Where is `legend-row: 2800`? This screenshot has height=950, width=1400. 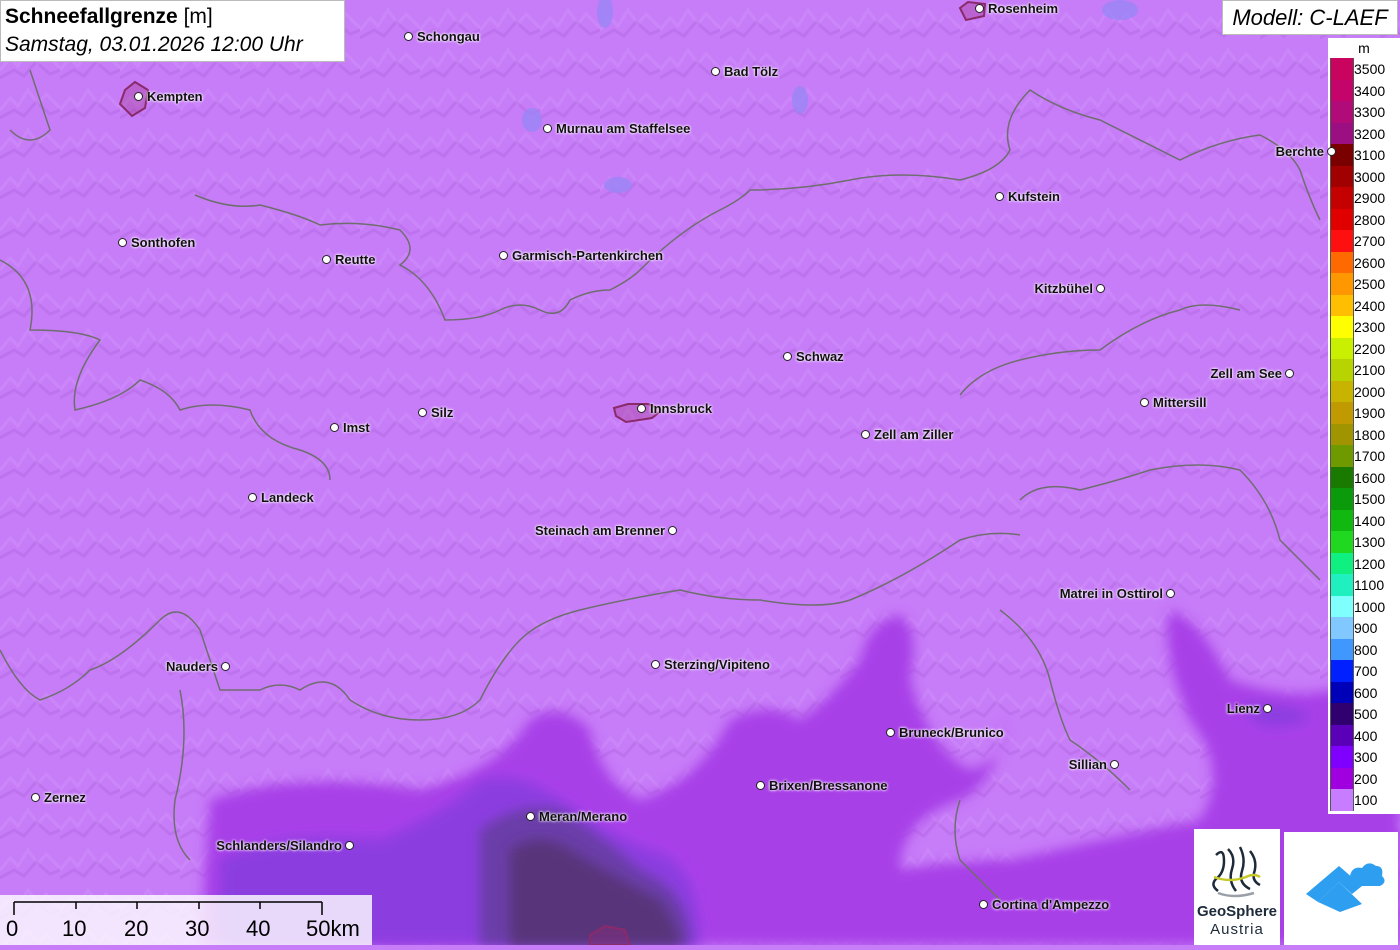 legend-row: 2800 is located at coordinates (1364, 219).